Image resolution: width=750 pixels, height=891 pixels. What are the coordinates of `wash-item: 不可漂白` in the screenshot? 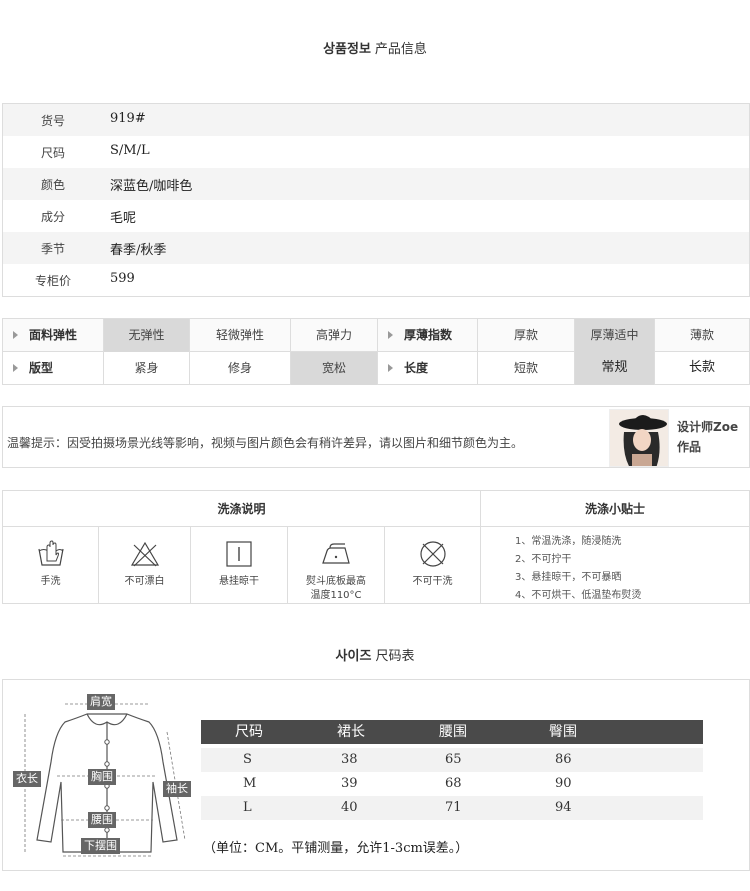 It's located at (145, 565).